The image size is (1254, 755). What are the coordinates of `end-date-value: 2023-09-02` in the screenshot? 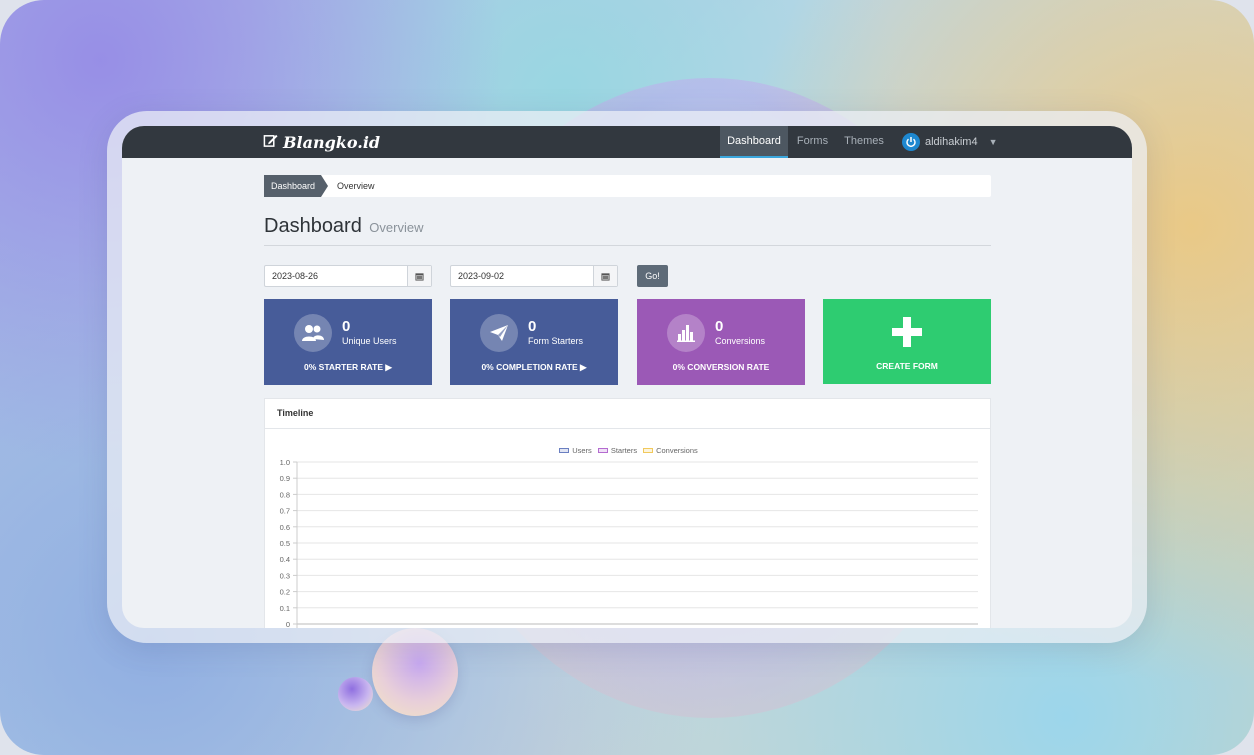 It's located at (481, 276).